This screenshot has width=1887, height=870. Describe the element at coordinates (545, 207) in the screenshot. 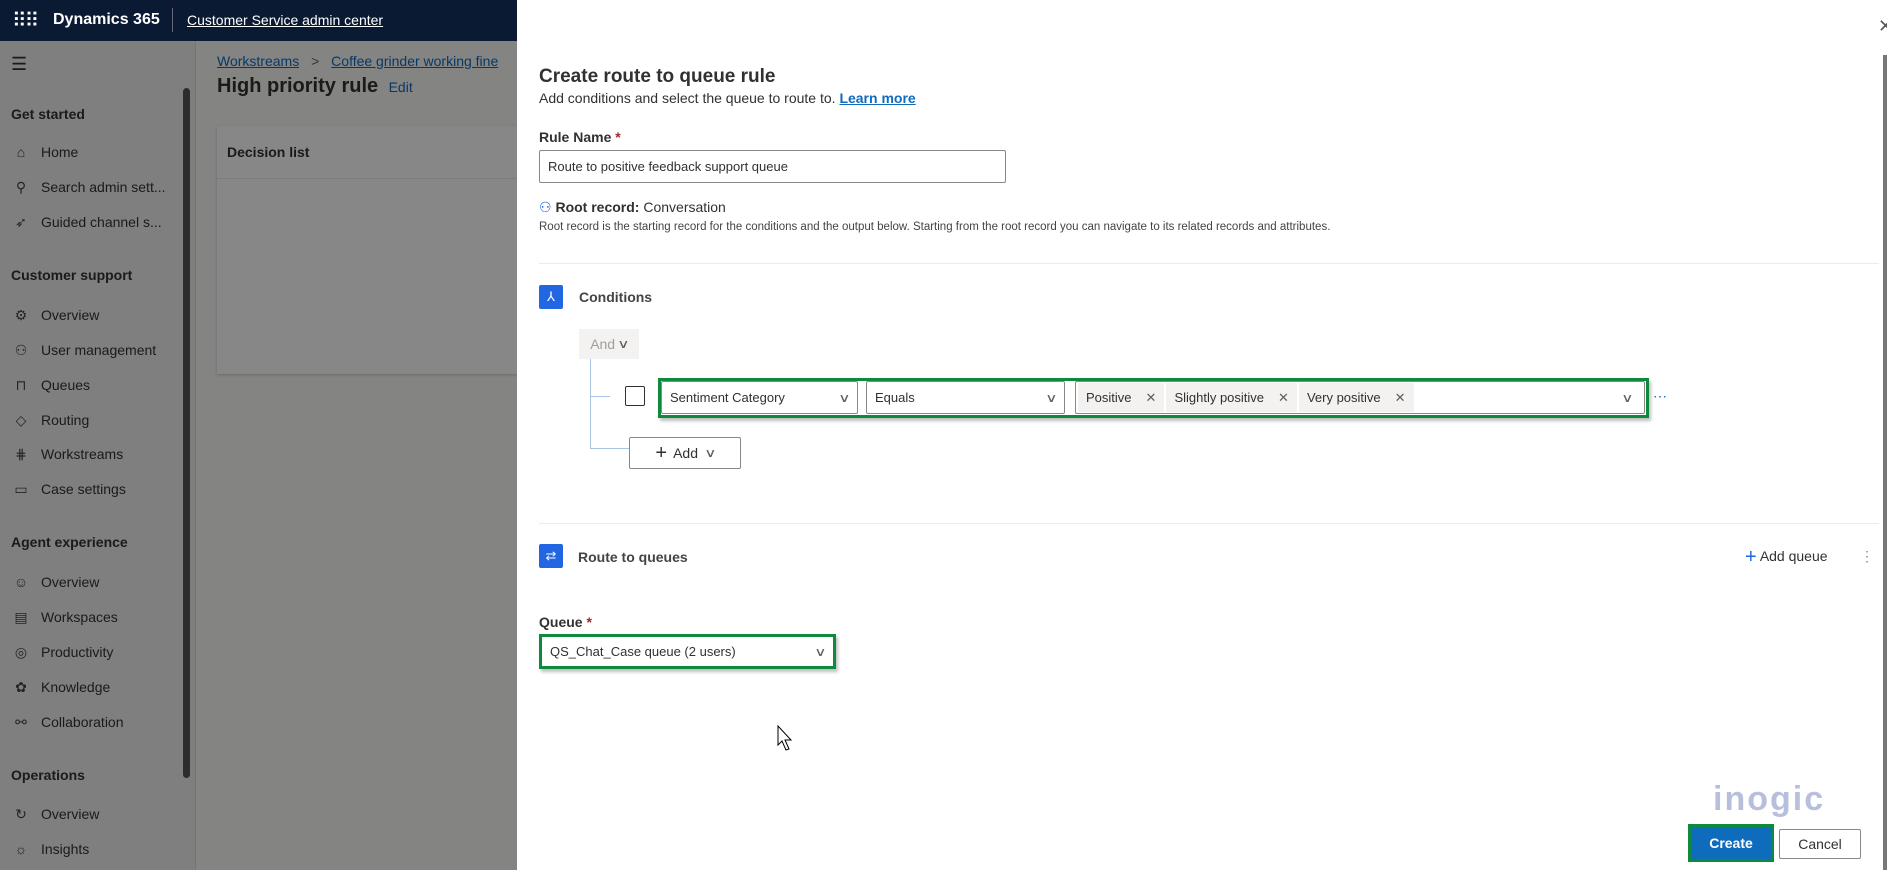

I see `hierarchy-icon: ⚇` at that location.